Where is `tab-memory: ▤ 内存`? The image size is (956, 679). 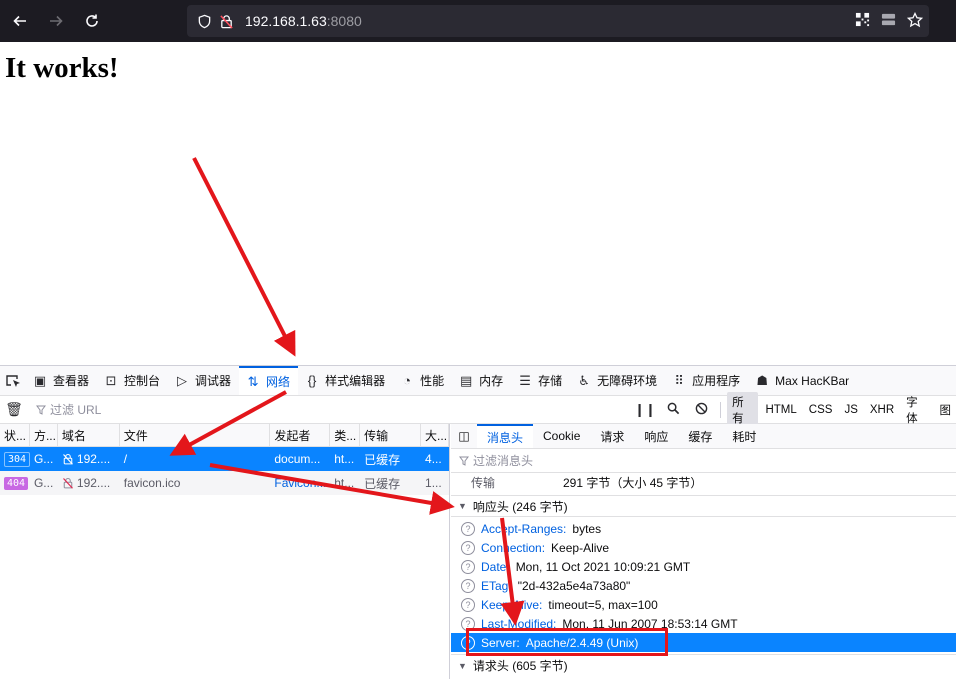
tab-memory: ▤ 内存 is located at coordinates (481, 380).